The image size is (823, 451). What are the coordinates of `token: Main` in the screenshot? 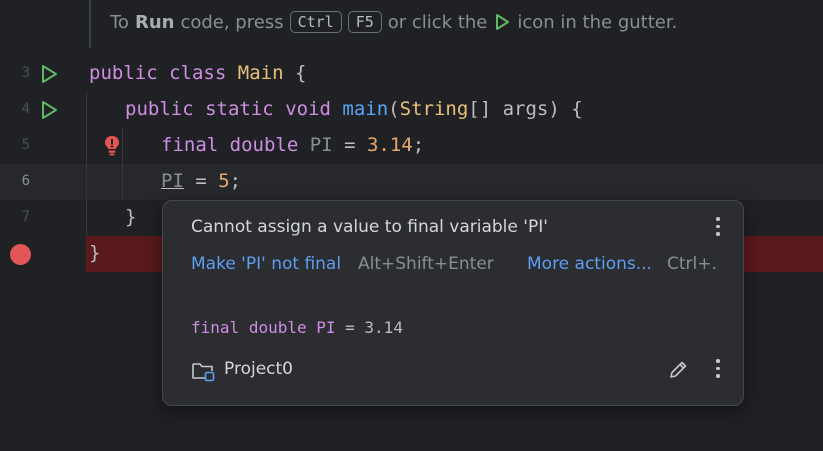 It's located at (260, 73).